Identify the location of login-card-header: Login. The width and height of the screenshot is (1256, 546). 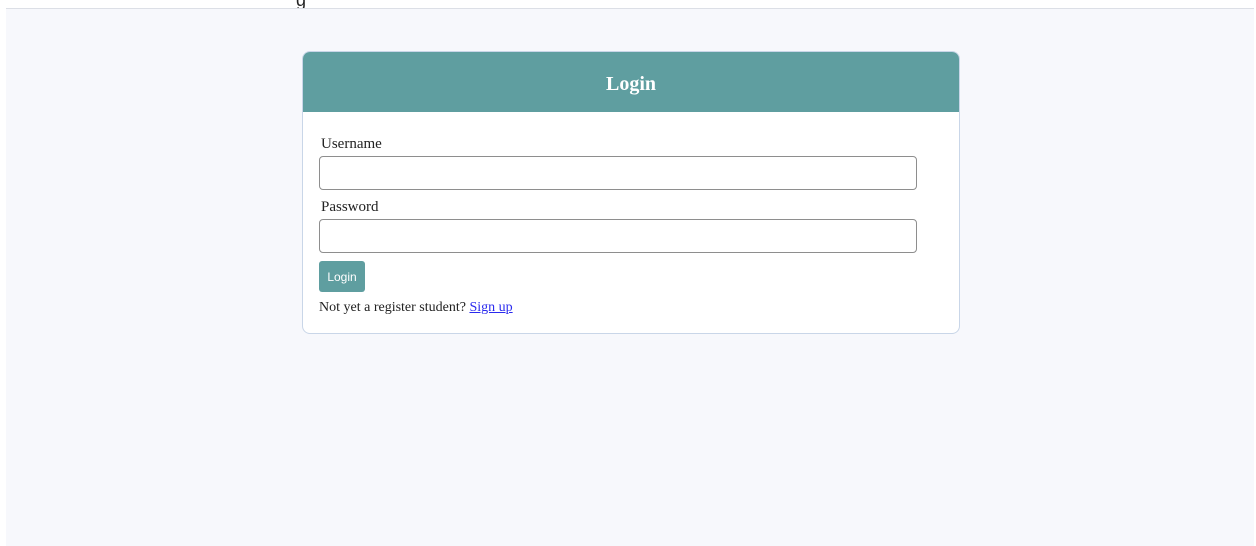
(631, 82).